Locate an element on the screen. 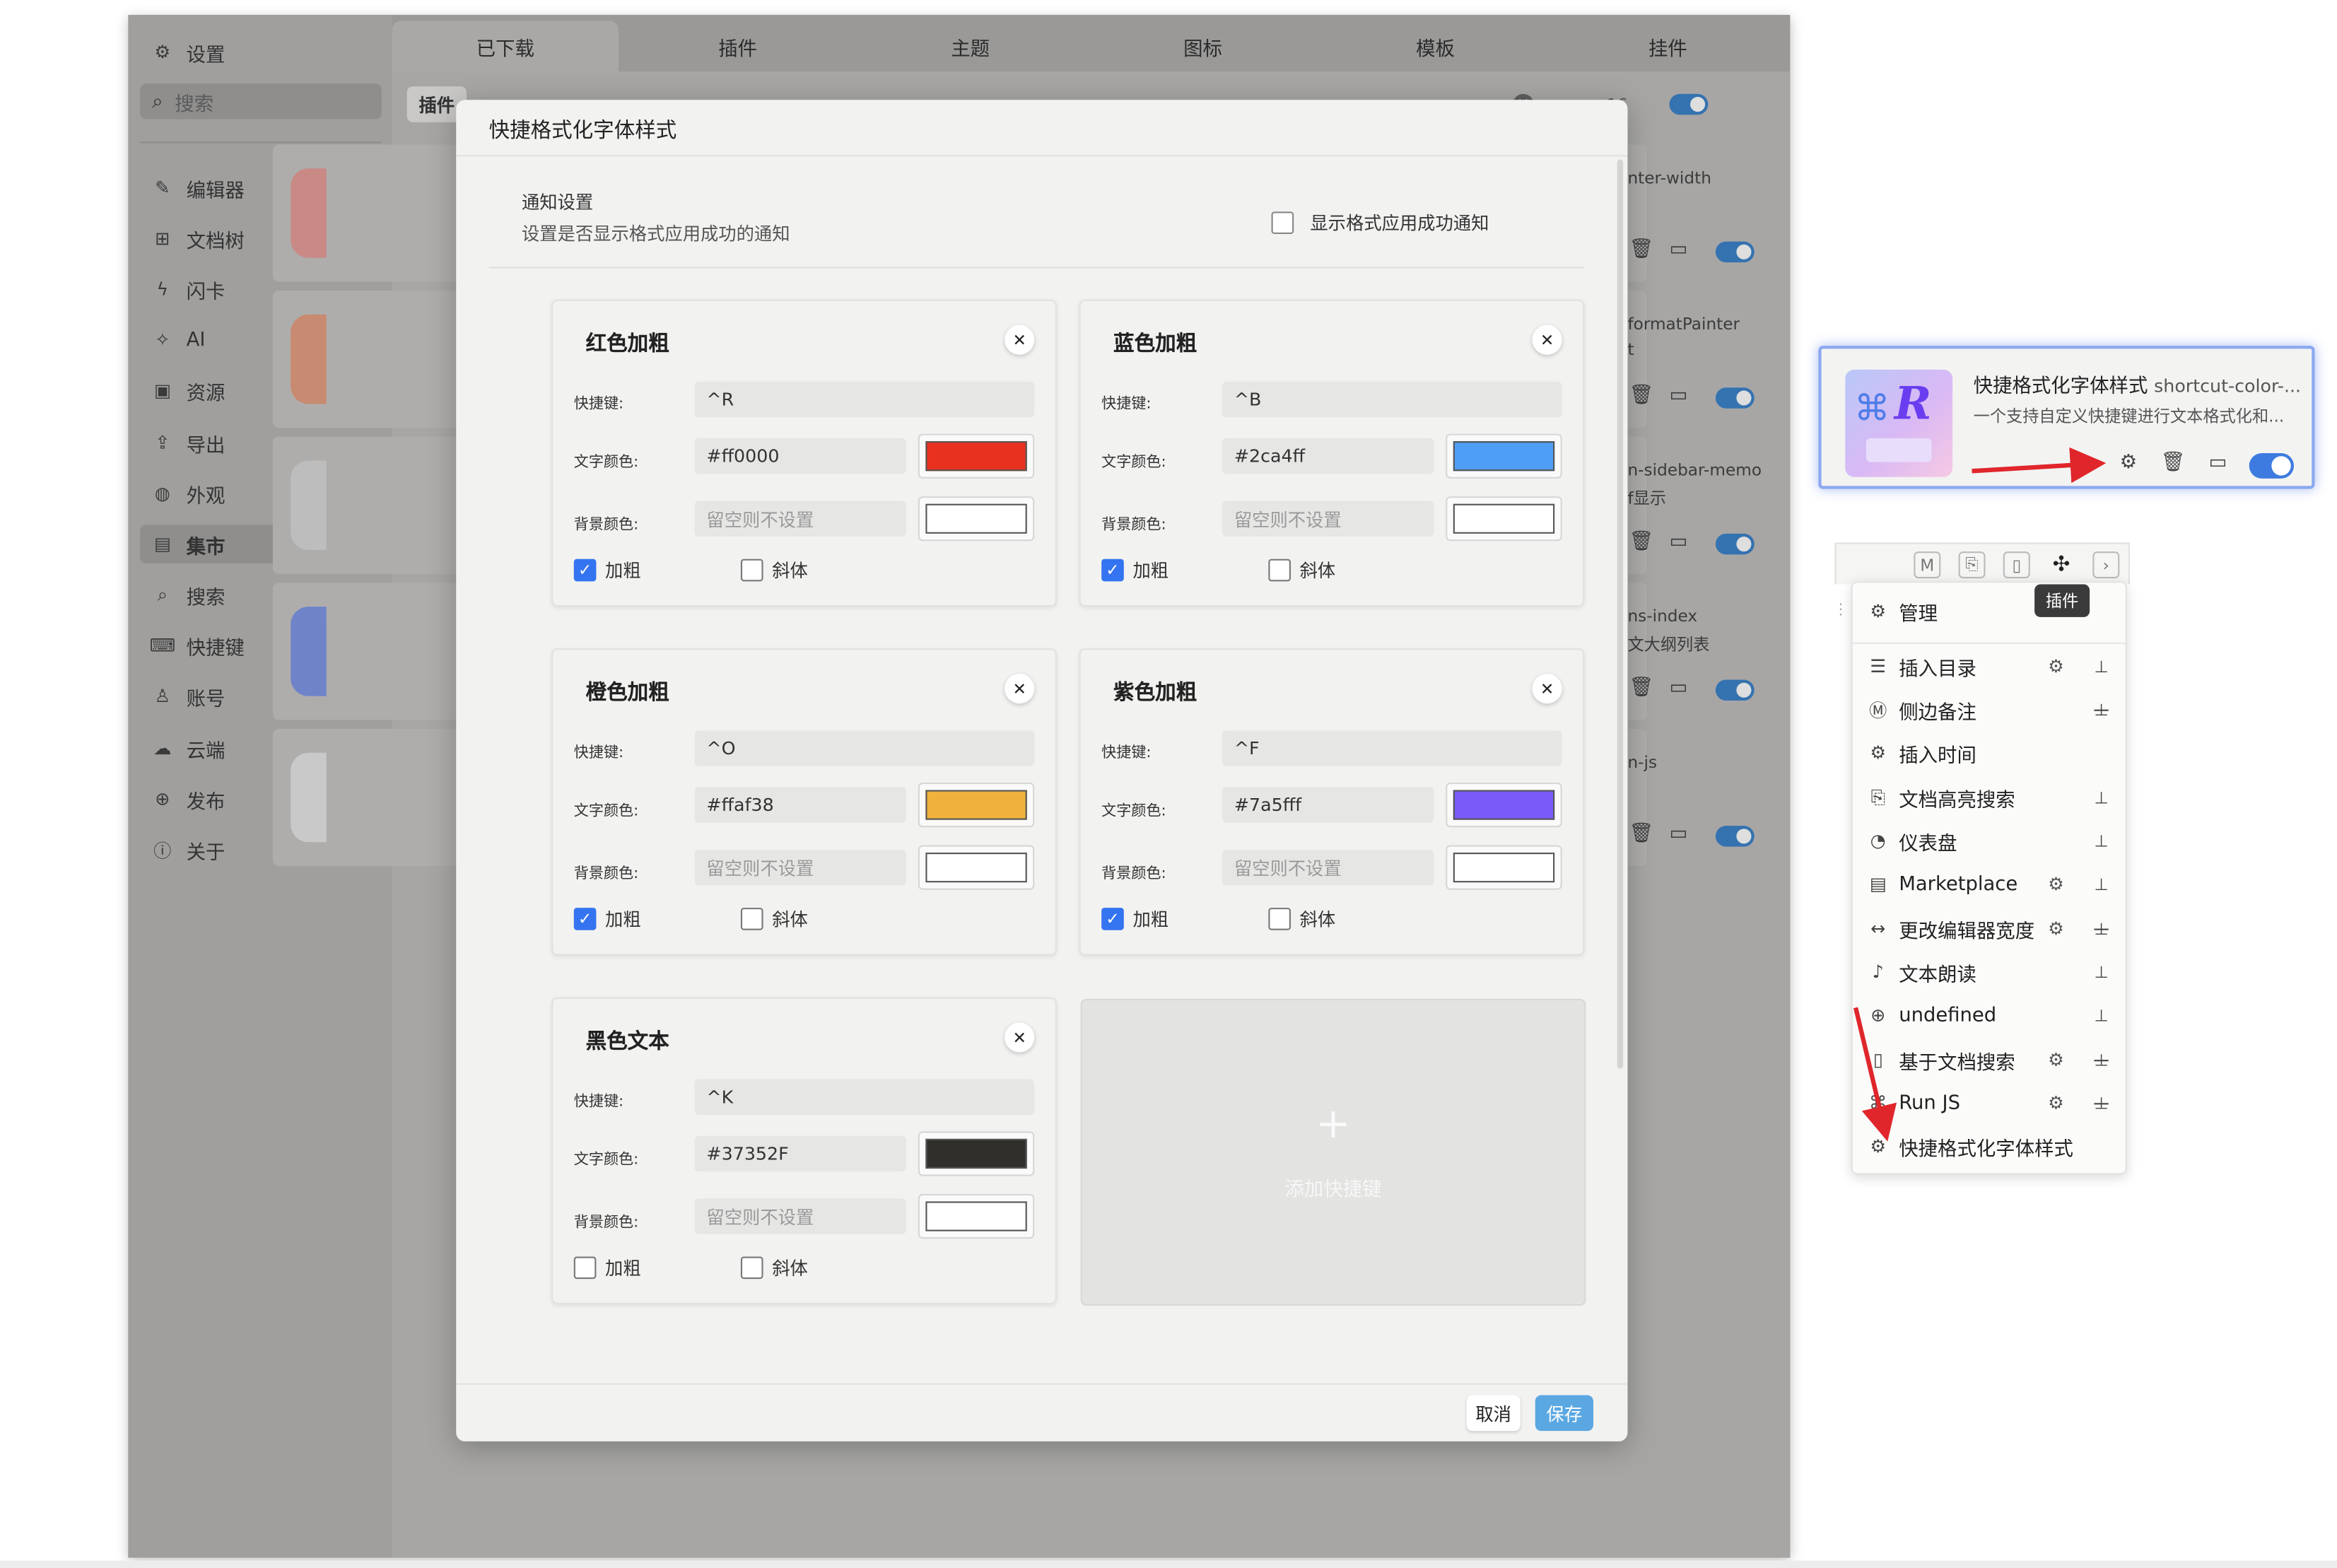 Image resolution: width=2337 pixels, height=1568 pixels. menu-item: ⌘ Run JS ⚙ ⊥ is located at coordinates (1990, 1103).